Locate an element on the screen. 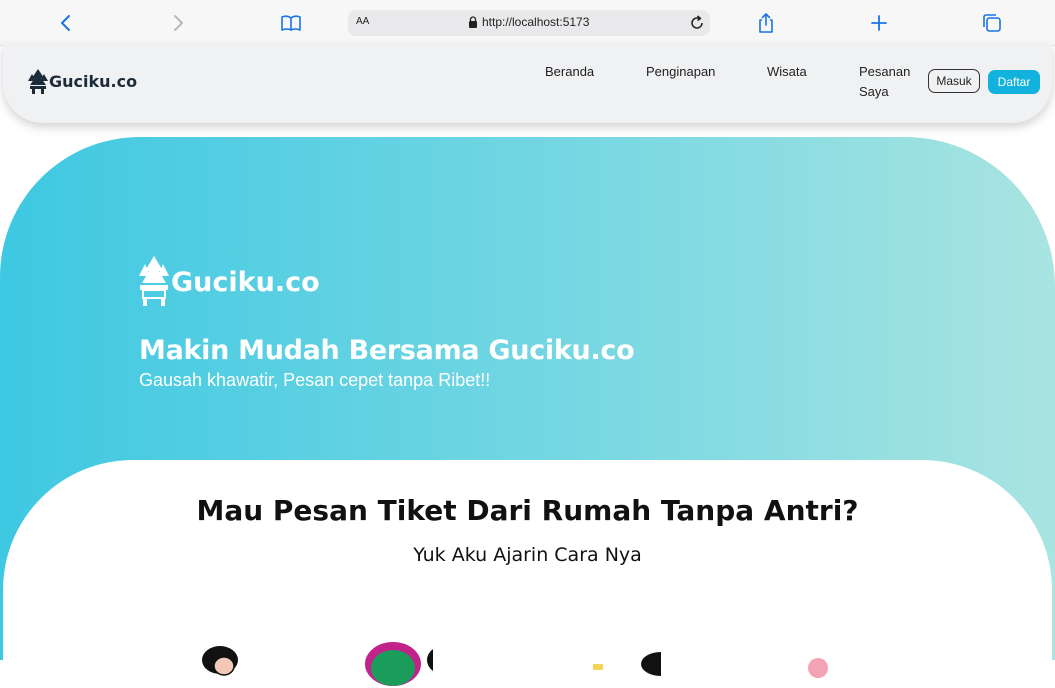  forward-icon is located at coordinates (178, 23).